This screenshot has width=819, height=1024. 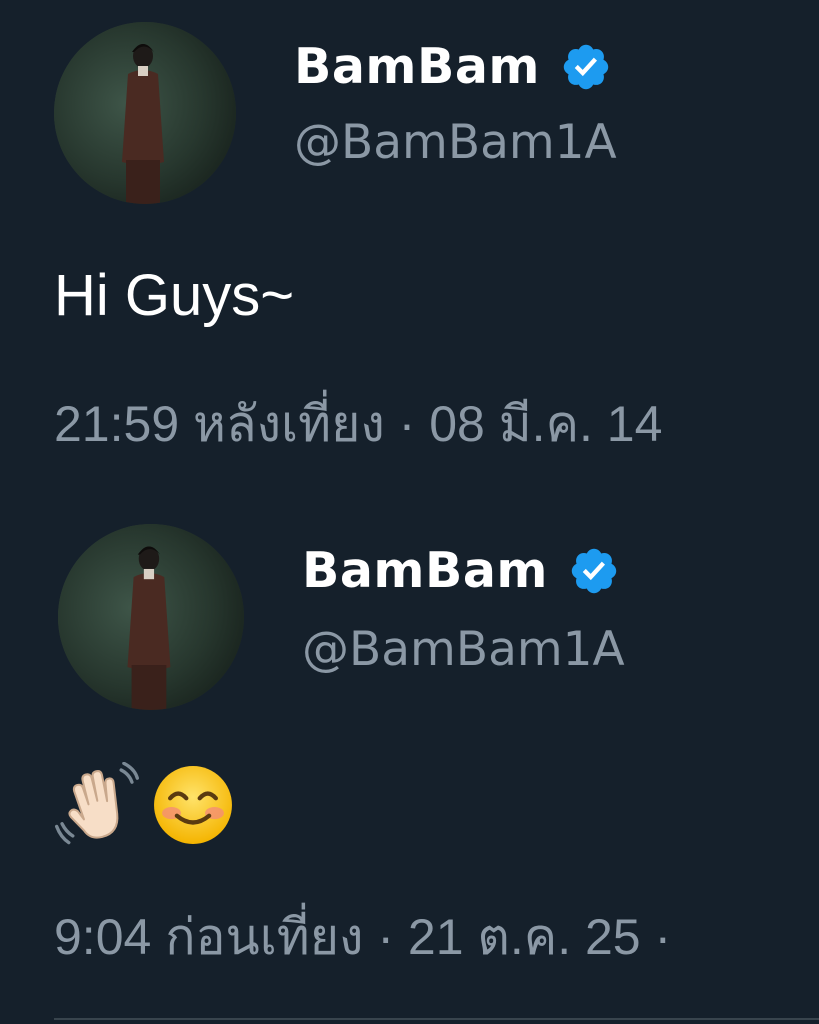 I want to click on tweet-timestamp: 9:04 ก่อนเที่ยง · 21 ต.ค. 25 ·, so click(x=362, y=937).